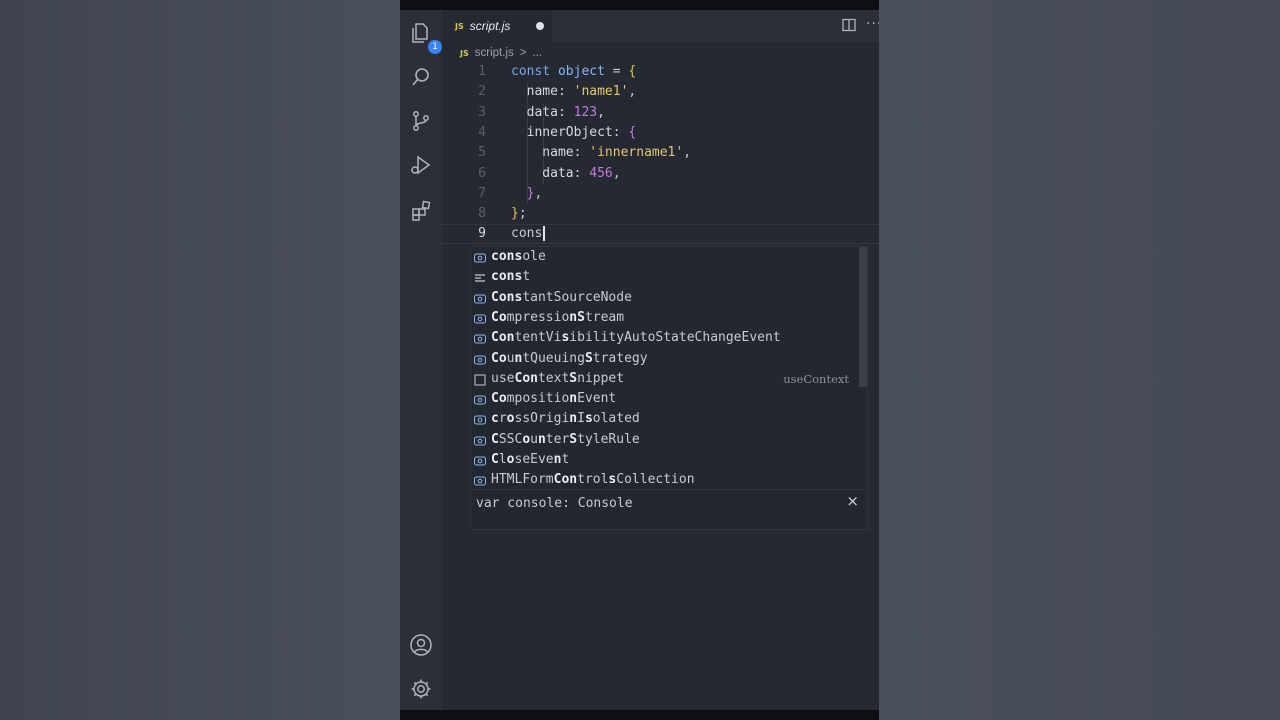 This screenshot has height=720, width=1280. I want to click on code-token: object, so click(581, 71).